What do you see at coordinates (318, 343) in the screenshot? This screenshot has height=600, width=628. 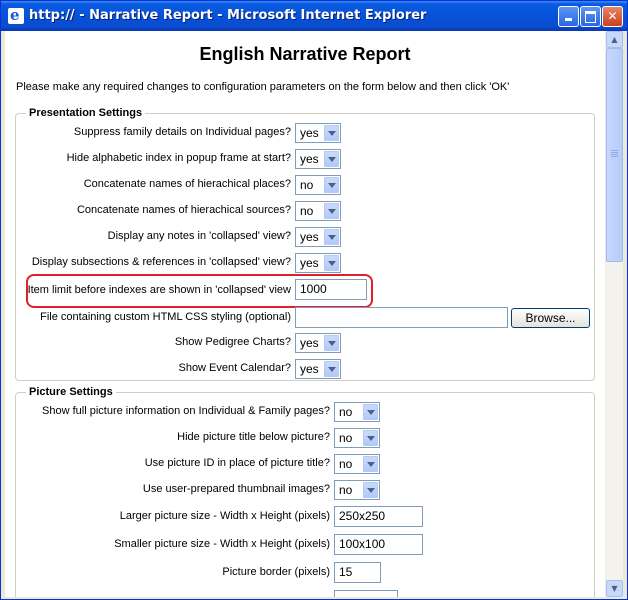 I see `pedigree-select: yes` at bounding box center [318, 343].